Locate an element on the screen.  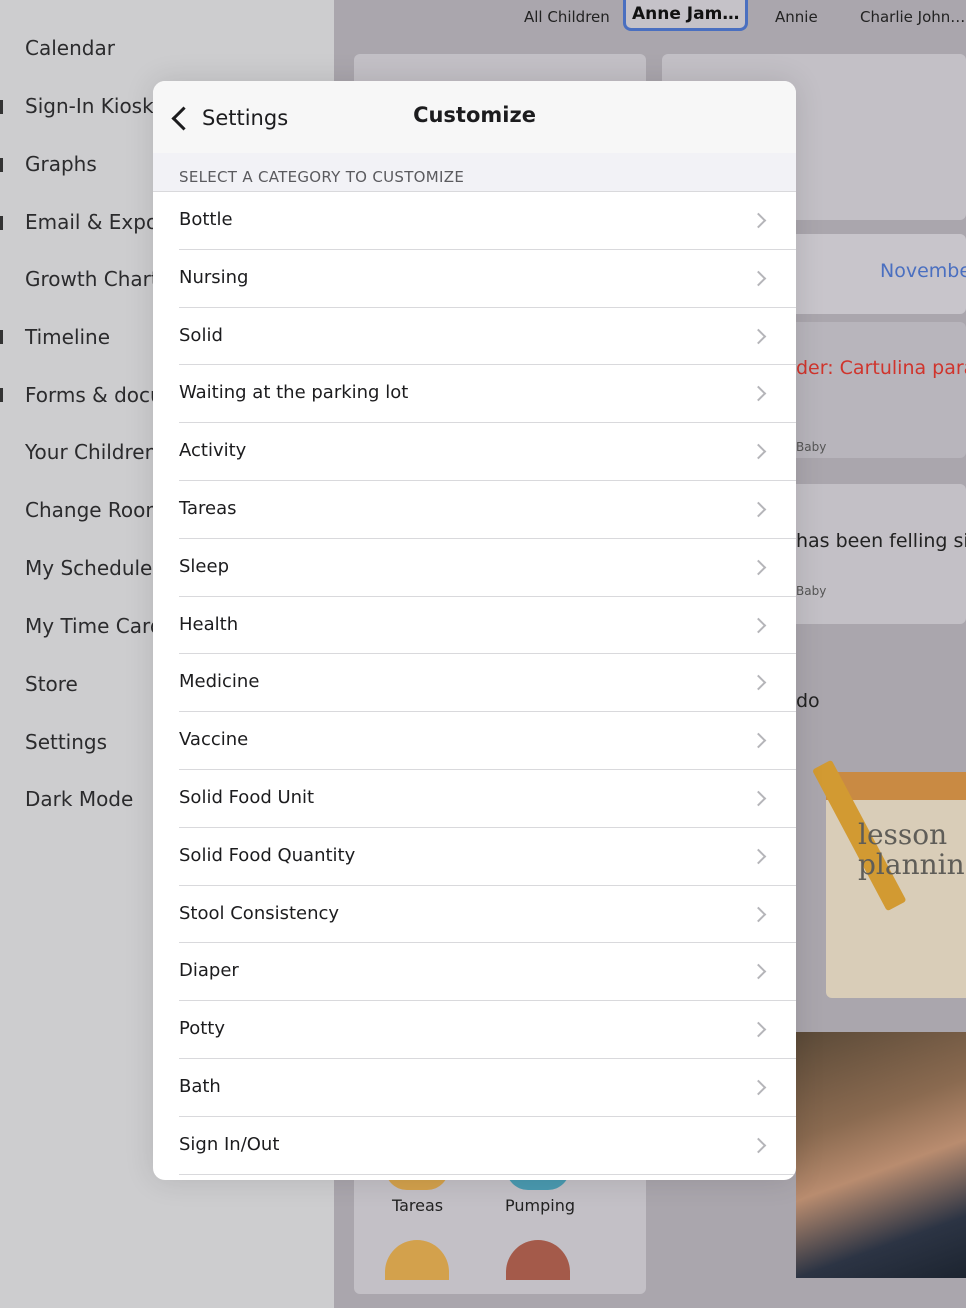
category-label: Health is located at coordinates (209, 624).